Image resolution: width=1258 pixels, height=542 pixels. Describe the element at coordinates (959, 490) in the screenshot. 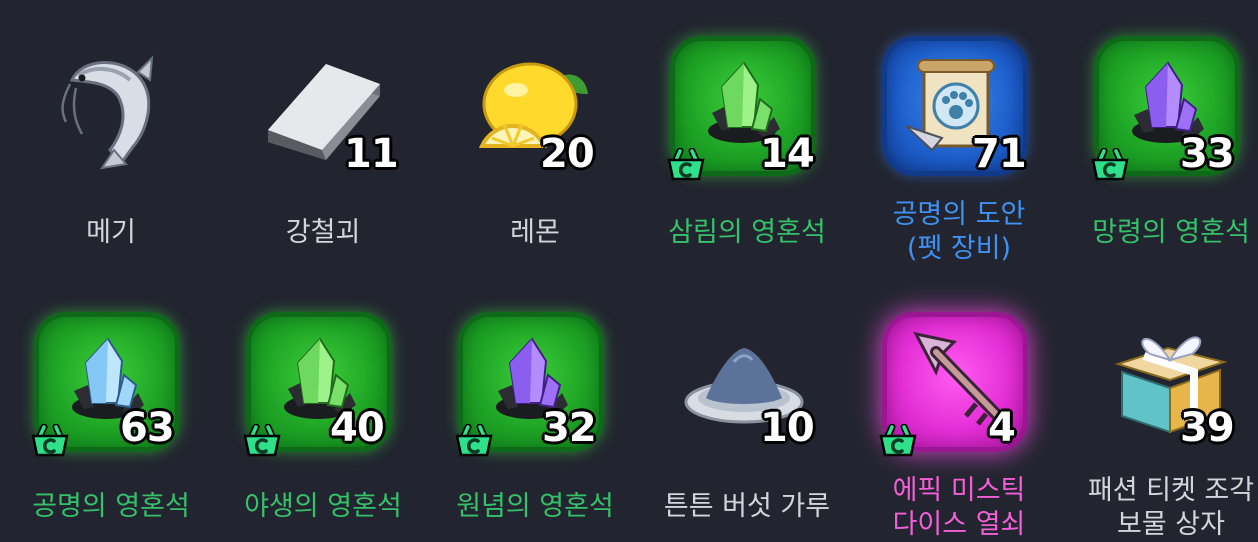

I see `item-name: 에픽 미스틱` at that location.